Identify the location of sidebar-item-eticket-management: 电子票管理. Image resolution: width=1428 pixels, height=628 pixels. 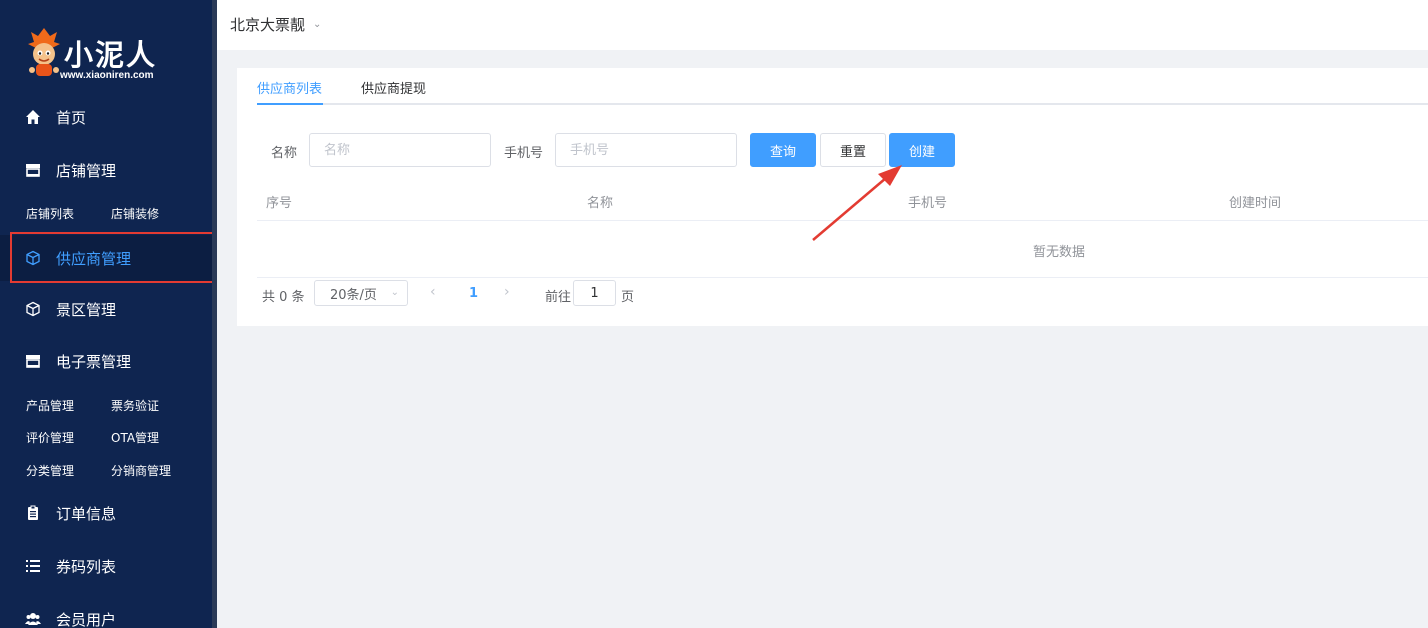
(106, 361).